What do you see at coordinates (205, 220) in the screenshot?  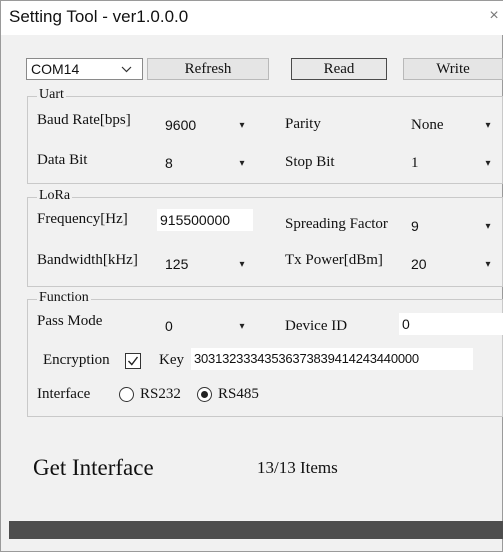 I see `frequency-input: 915500000` at bounding box center [205, 220].